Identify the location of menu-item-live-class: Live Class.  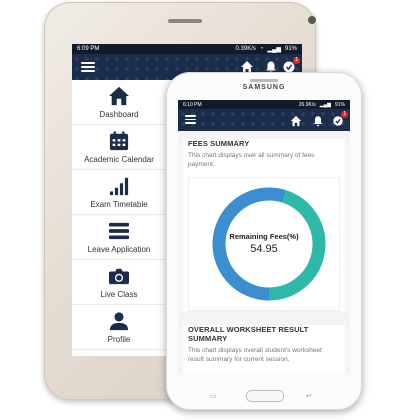
(119, 282).